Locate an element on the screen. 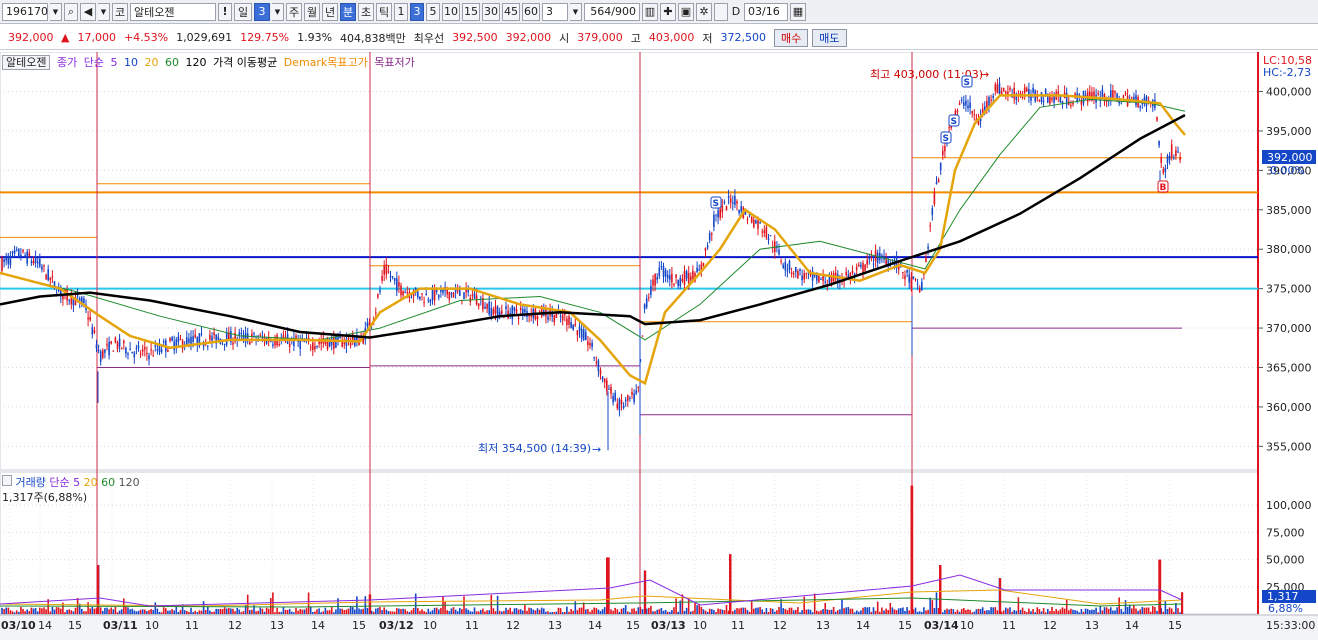 The image size is (1318, 640). interval-5: 5 is located at coordinates (433, 11).